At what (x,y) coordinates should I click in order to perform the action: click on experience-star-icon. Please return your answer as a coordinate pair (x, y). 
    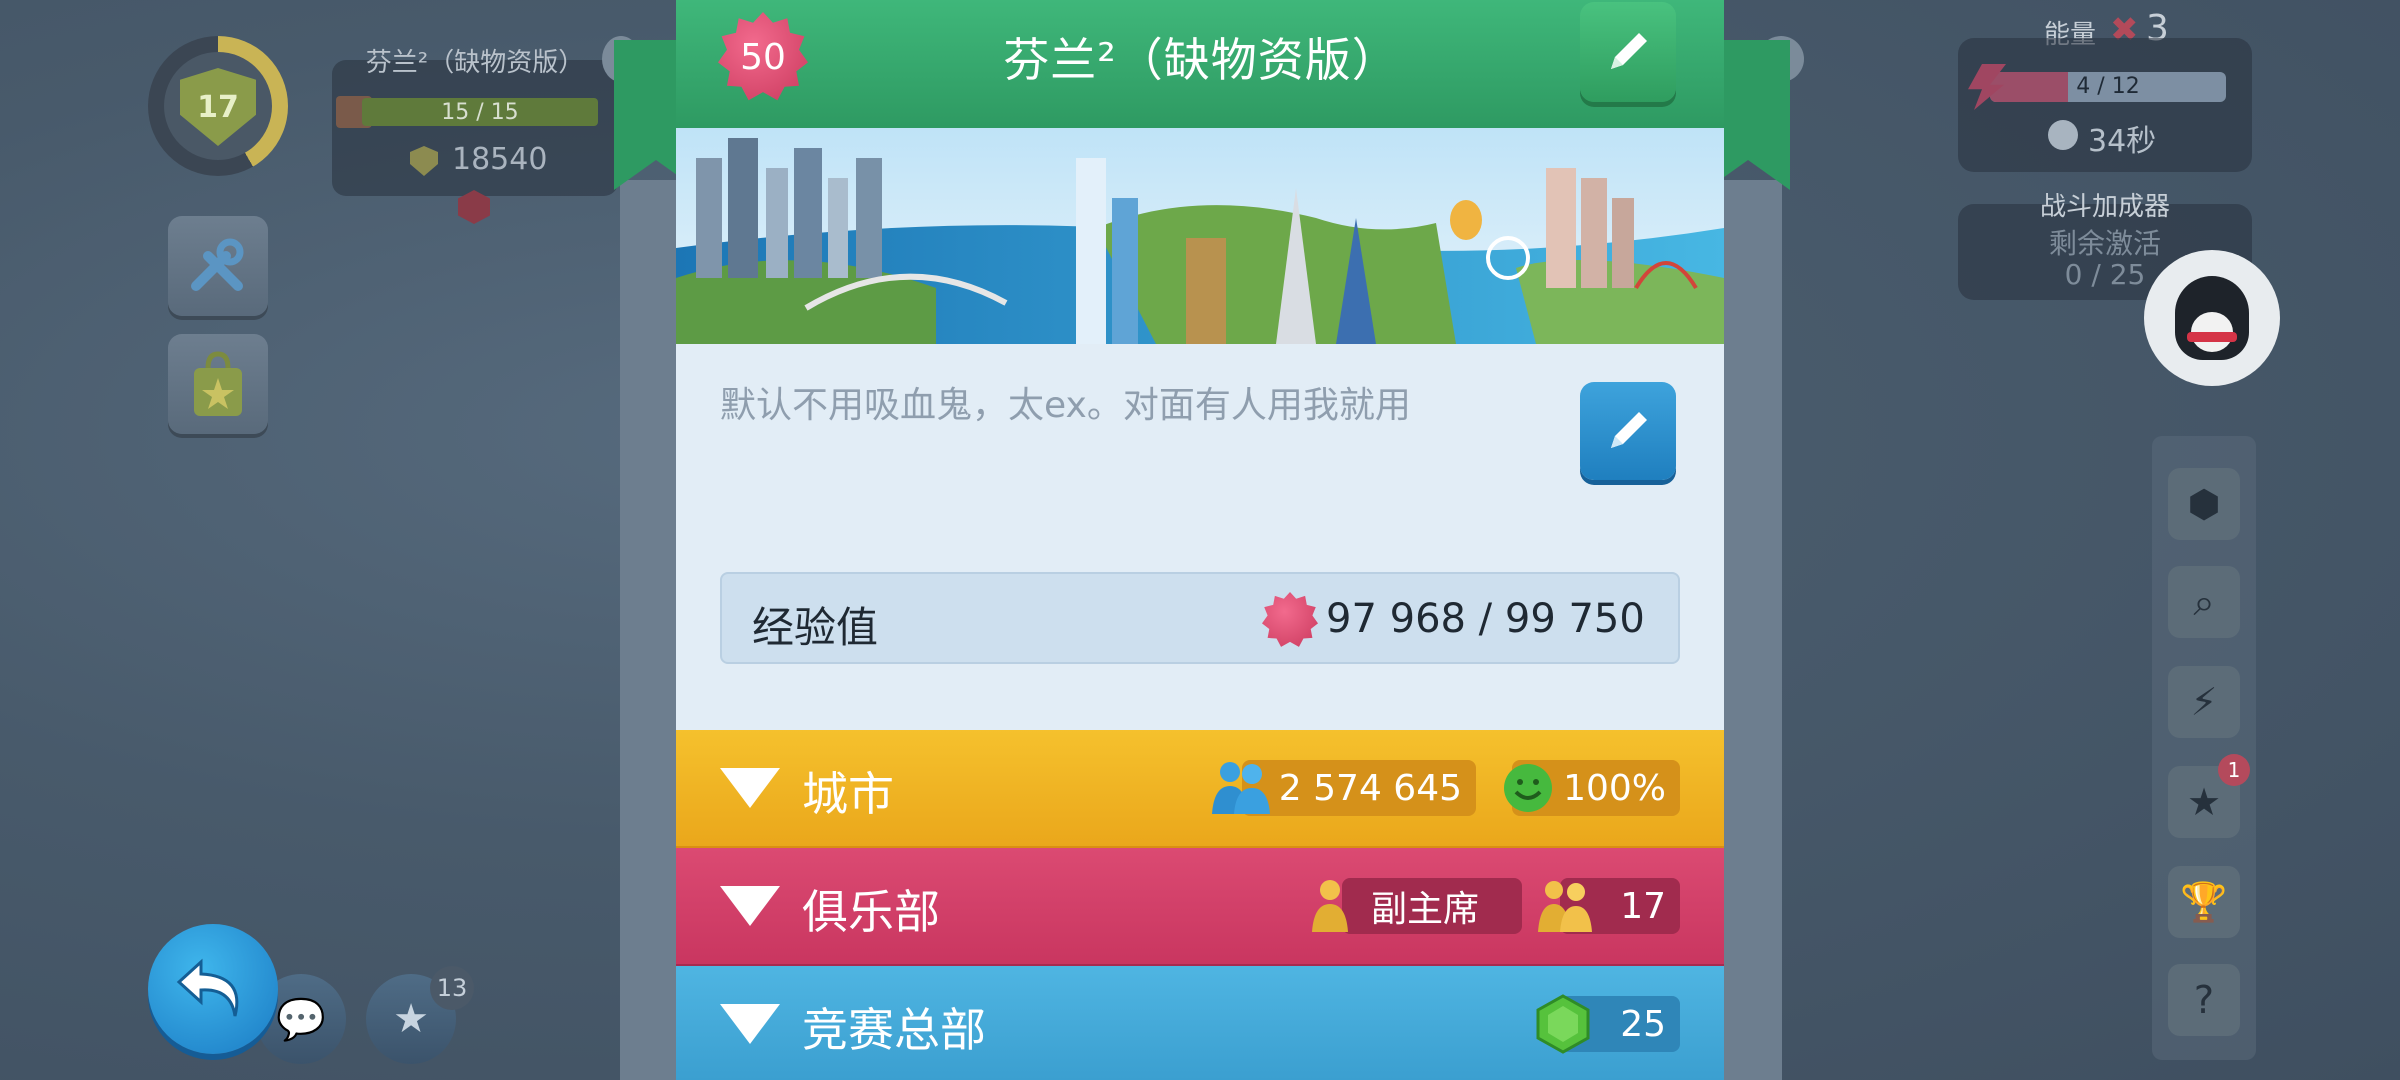
    Looking at the image, I should click on (1290, 619).